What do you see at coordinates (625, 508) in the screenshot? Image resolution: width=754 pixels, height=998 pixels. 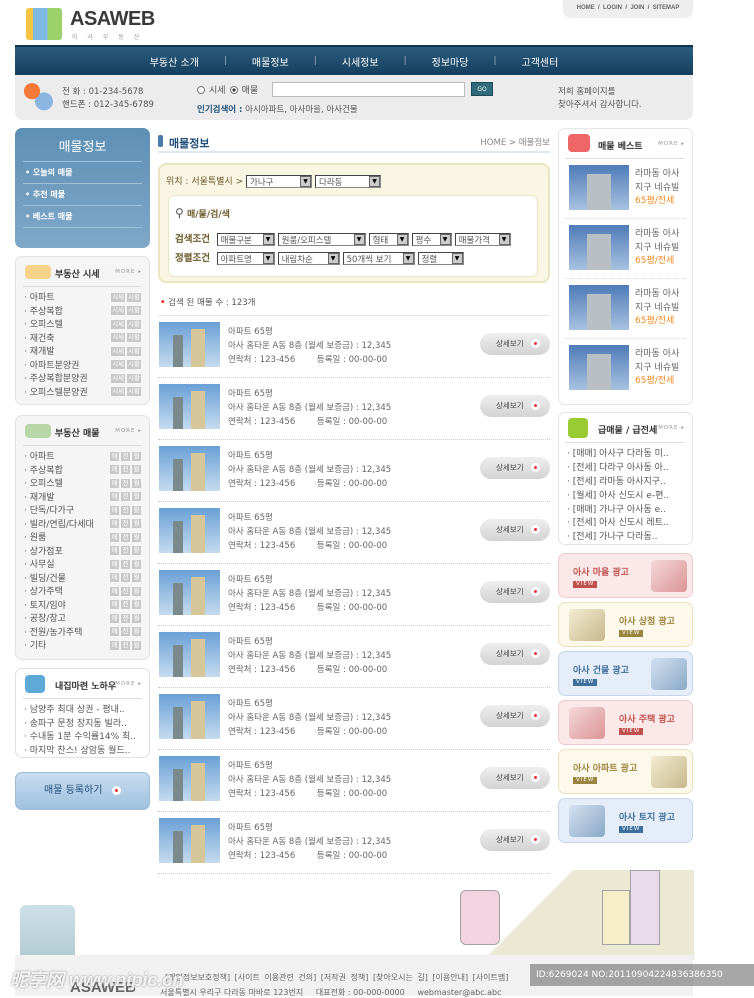 I see `urgent-item: · [매매] 가나구 아사동 e..` at bounding box center [625, 508].